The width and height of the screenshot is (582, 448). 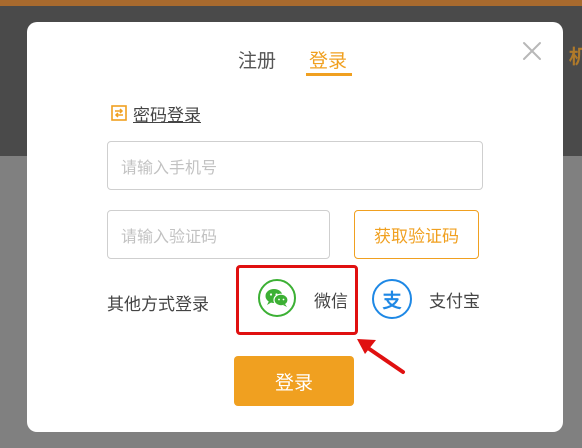 What do you see at coordinates (575, 57) in the screenshot?
I see `background-header-text: 机` at bounding box center [575, 57].